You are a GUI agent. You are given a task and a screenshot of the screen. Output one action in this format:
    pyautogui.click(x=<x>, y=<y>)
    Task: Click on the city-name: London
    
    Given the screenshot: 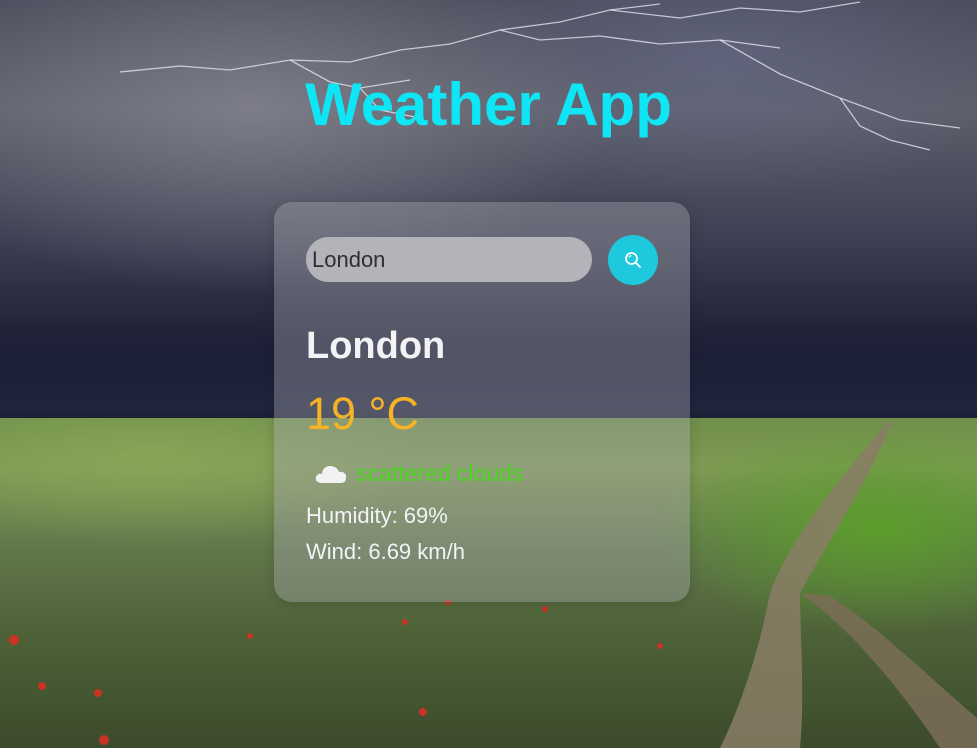 What is the action you would take?
    pyautogui.click(x=376, y=346)
    